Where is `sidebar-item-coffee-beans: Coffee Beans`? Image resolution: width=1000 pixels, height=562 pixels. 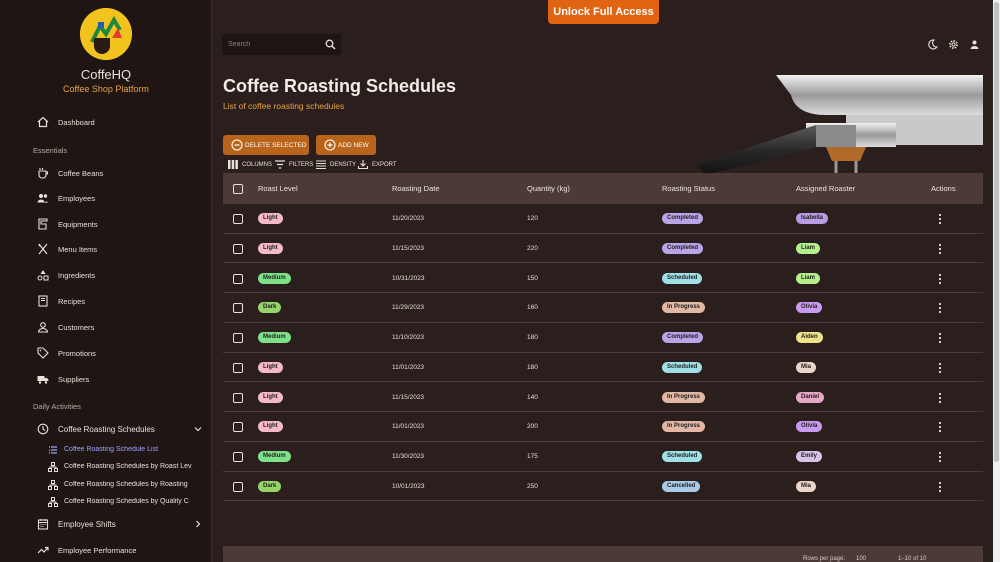 sidebar-item-coffee-beans: Coffee Beans is located at coordinates (105, 173).